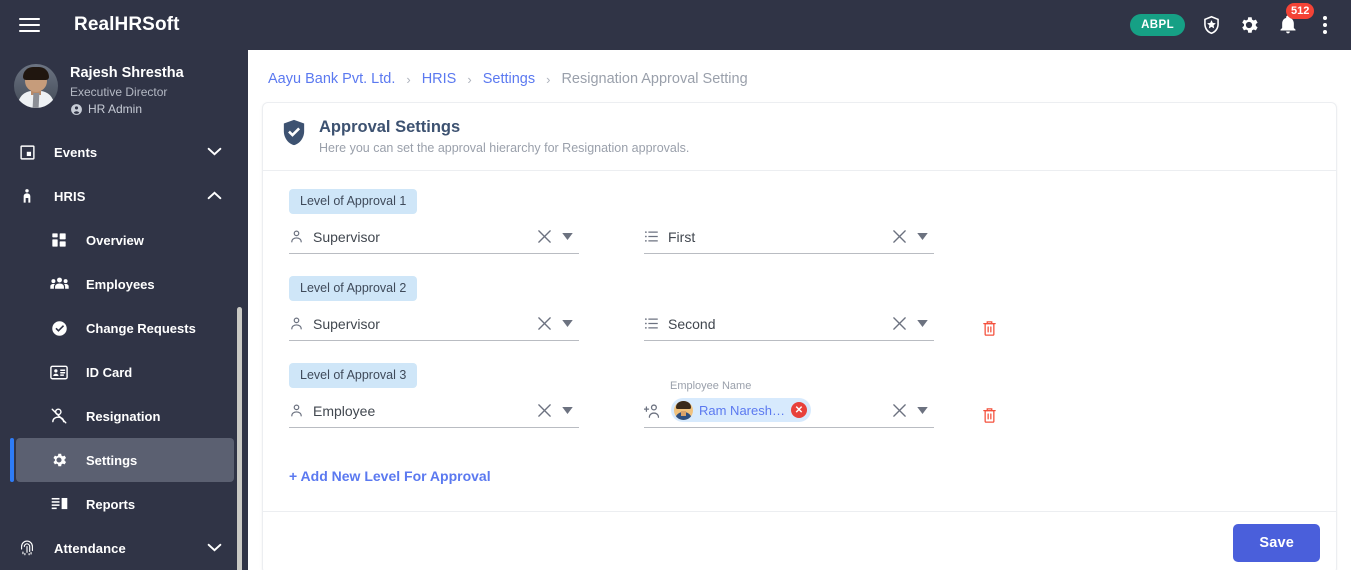 This screenshot has height=570, width=1351. What do you see at coordinates (692, 323) in the screenshot?
I see `approval-order-value-2: Second` at bounding box center [692, 323].